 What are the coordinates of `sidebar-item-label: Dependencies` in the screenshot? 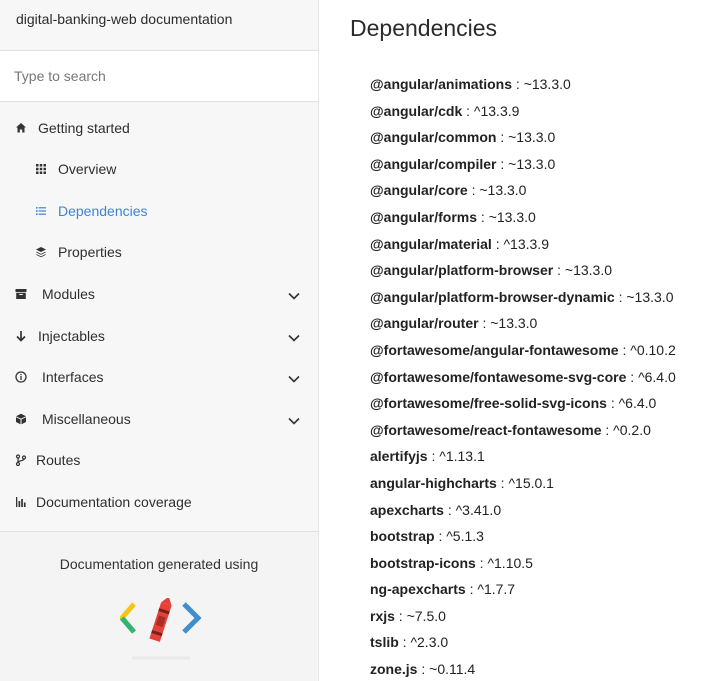 It's located at (103, 211).